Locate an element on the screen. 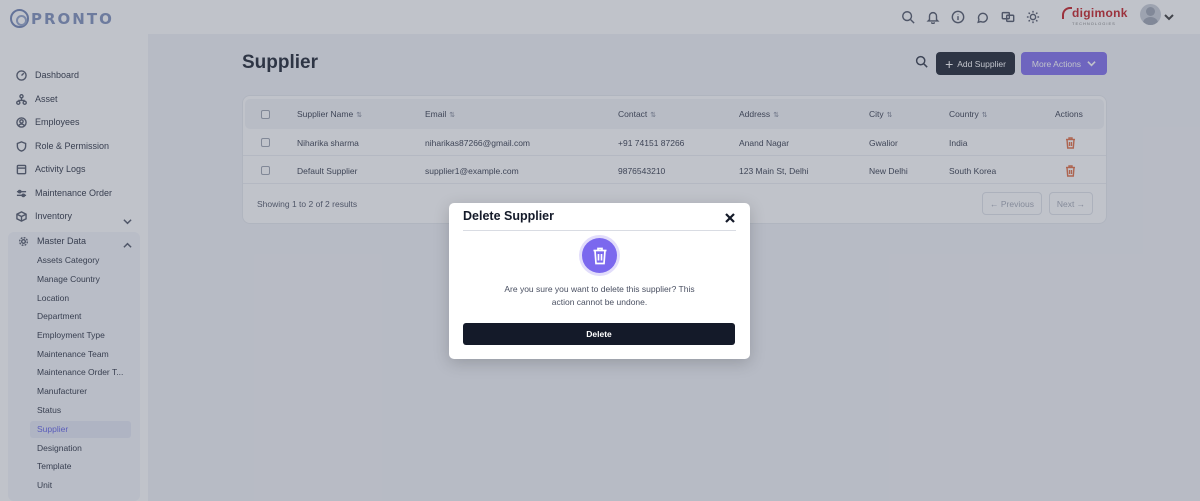 This screenshot has height=501, width=1200. close-icon is located at coordinates (731, 216).